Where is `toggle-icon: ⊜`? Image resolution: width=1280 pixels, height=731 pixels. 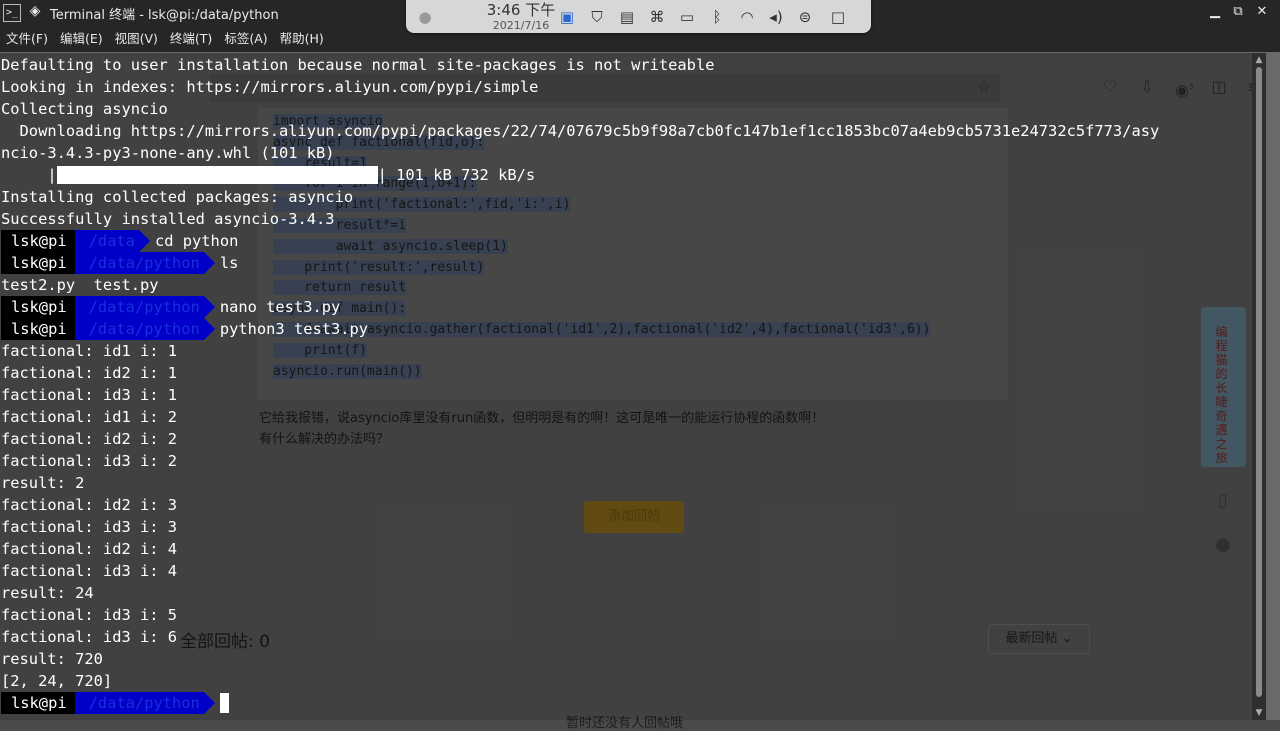 toggle-icon: ⊜ is located at coordinates (805, 17).